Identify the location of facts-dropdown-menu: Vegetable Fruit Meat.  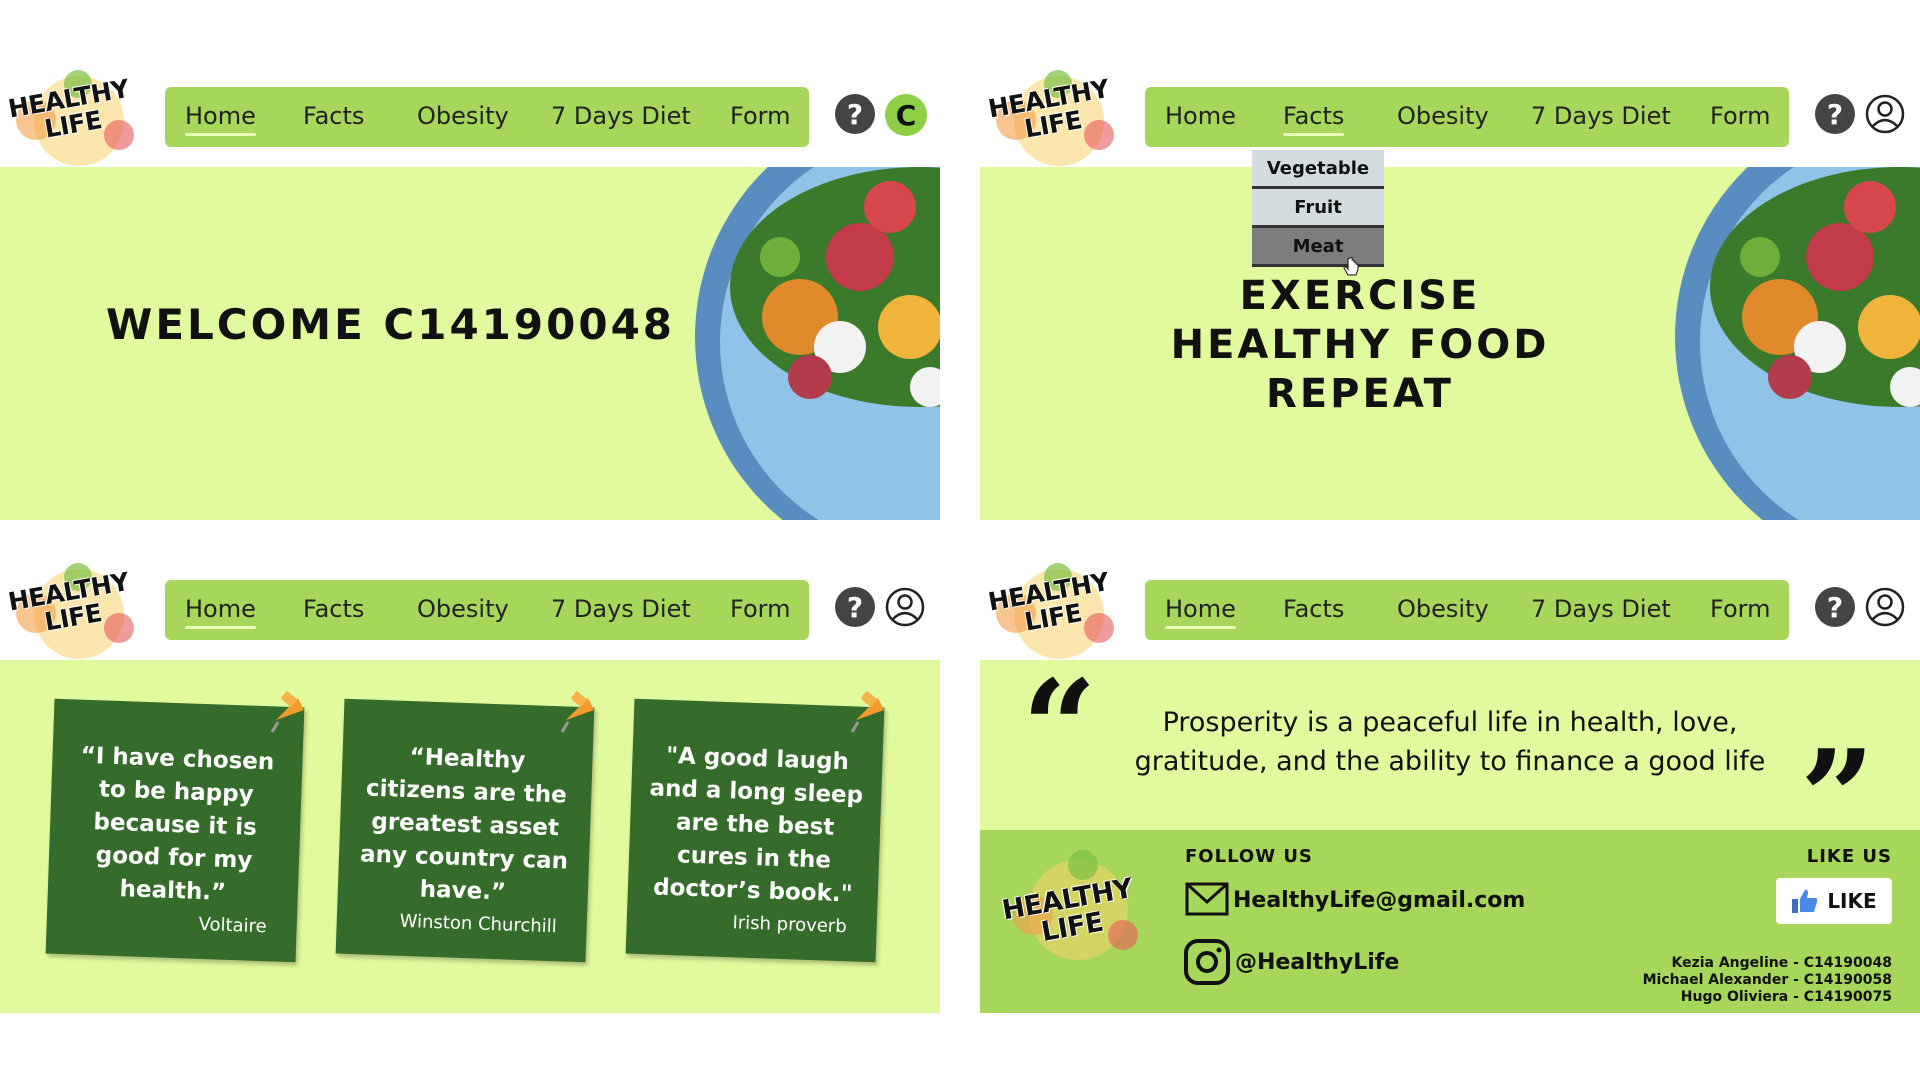
(1318, 208).